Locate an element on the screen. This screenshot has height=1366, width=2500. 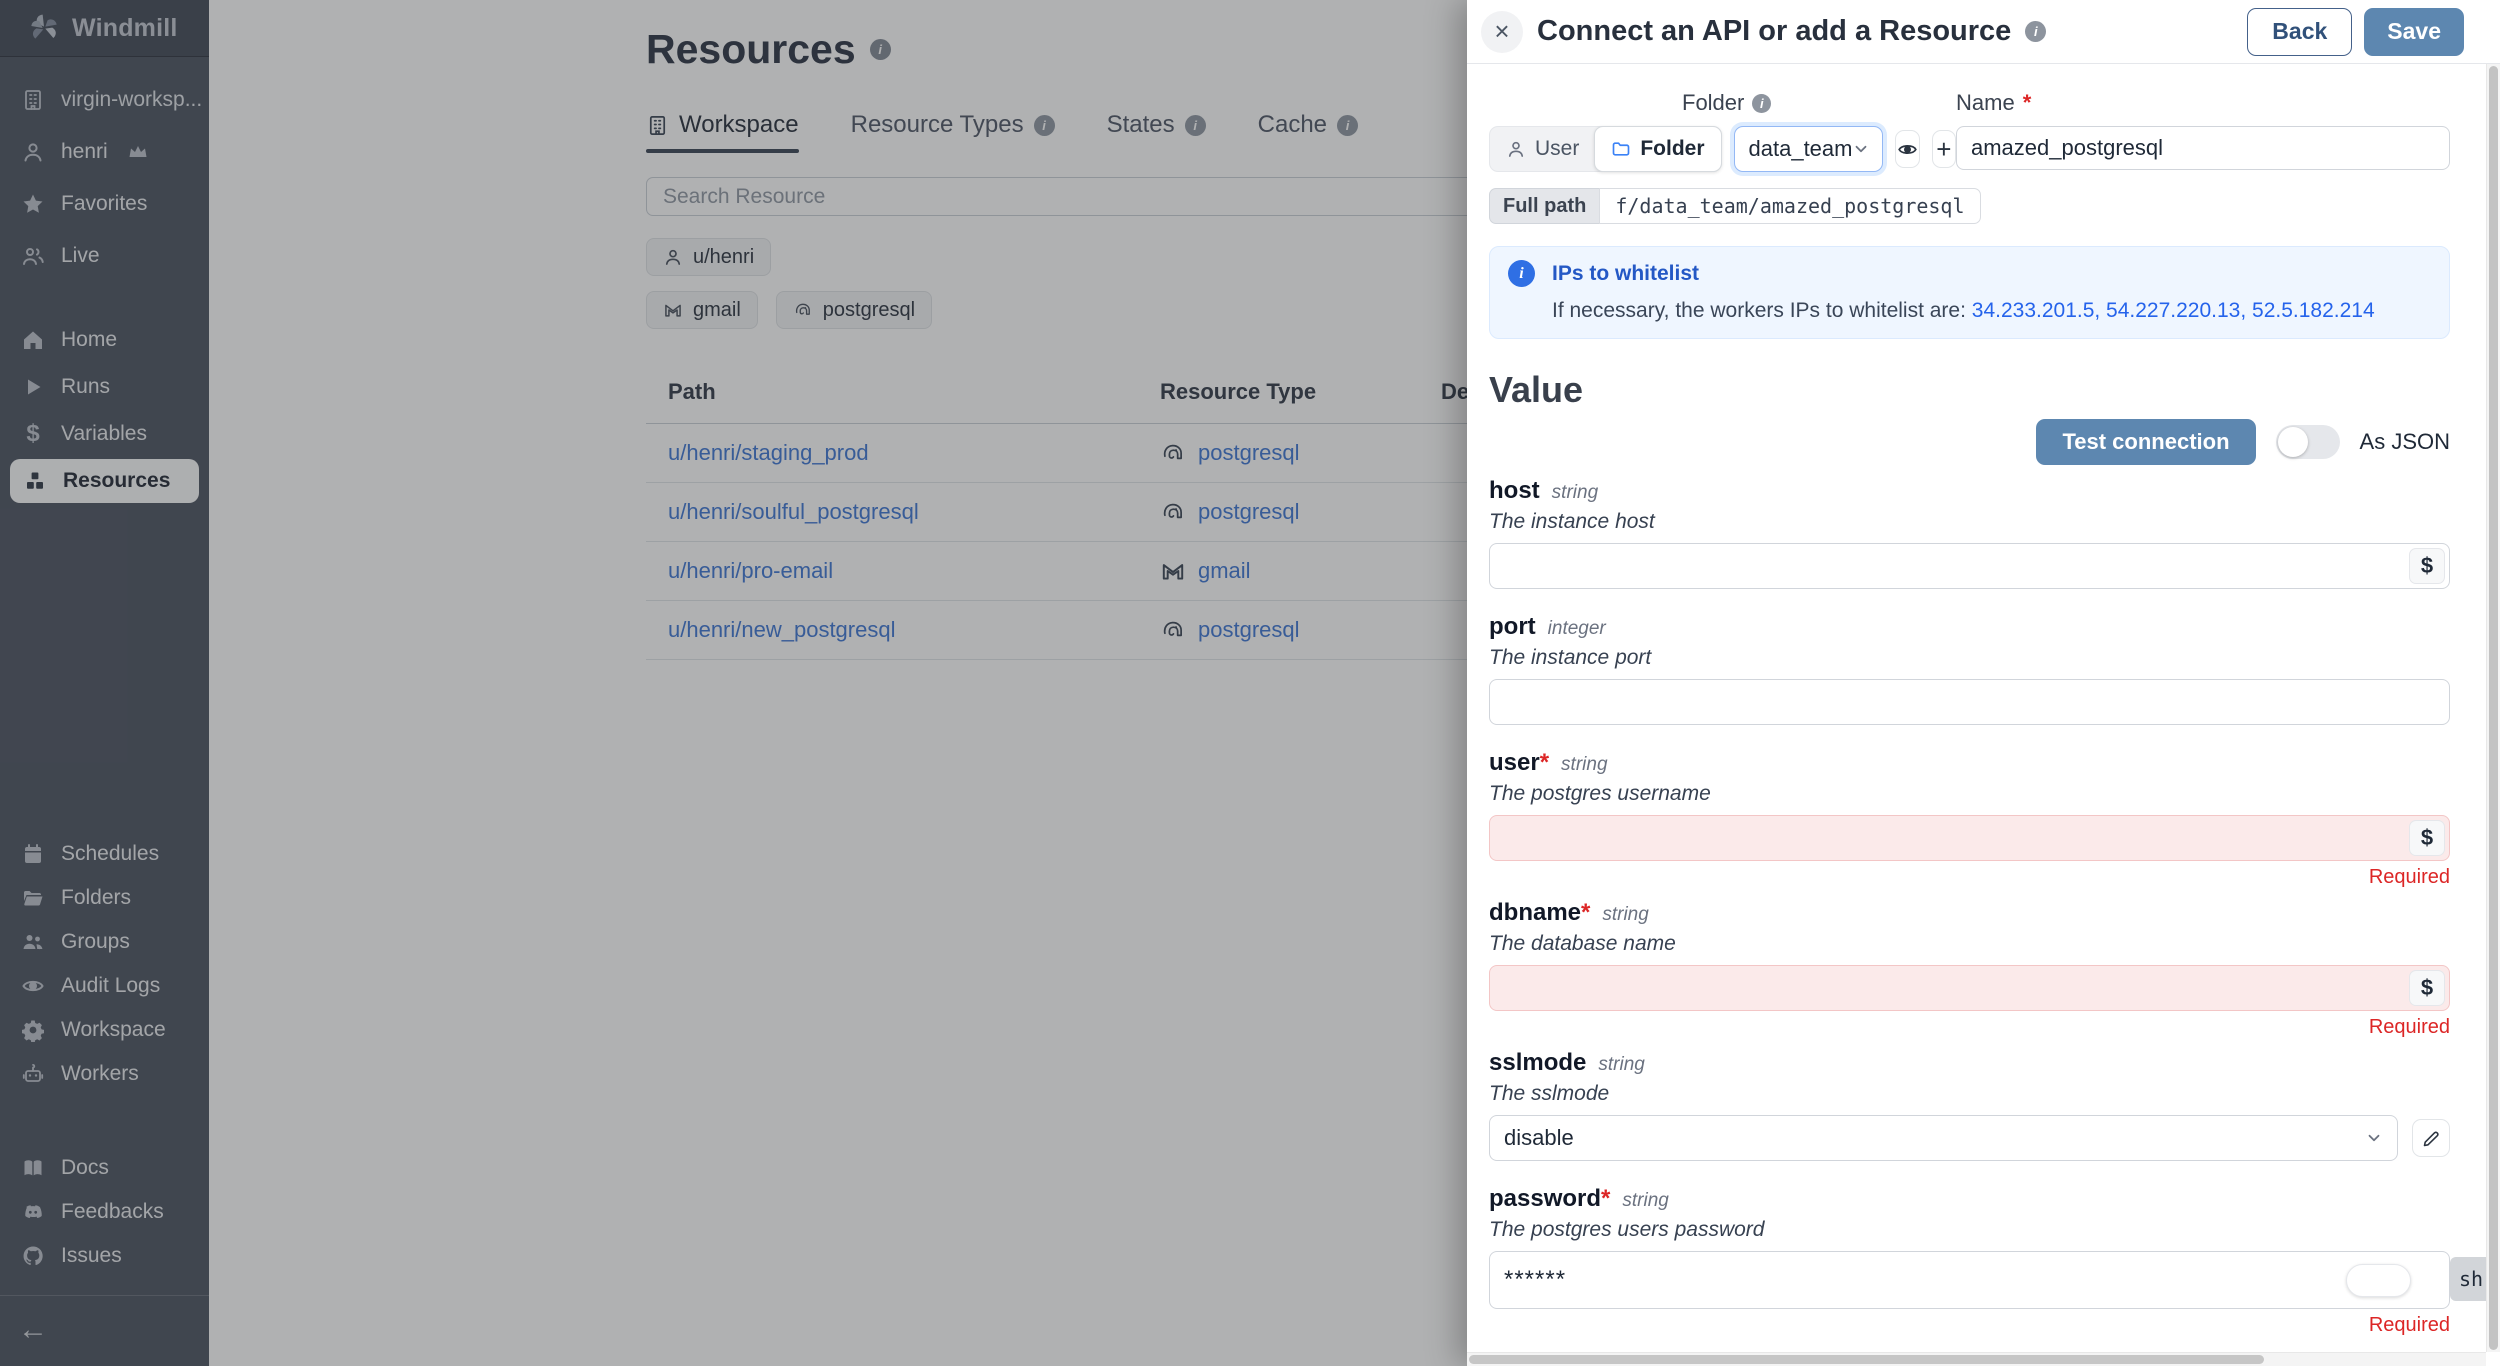
owner-kind-user: User is located at coordinates (1542, 149).